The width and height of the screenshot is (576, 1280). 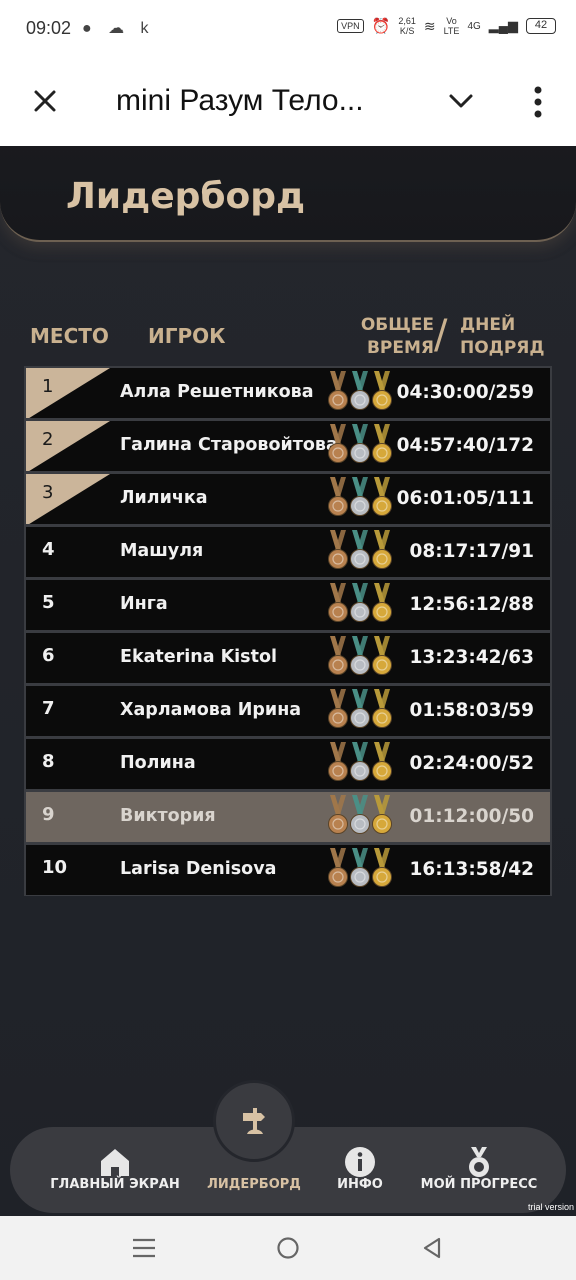 What do you see at coordinates (471, 816) in the screenshot?
I see `row-score: 01:12:00/50` at bounding box center [471, 816].